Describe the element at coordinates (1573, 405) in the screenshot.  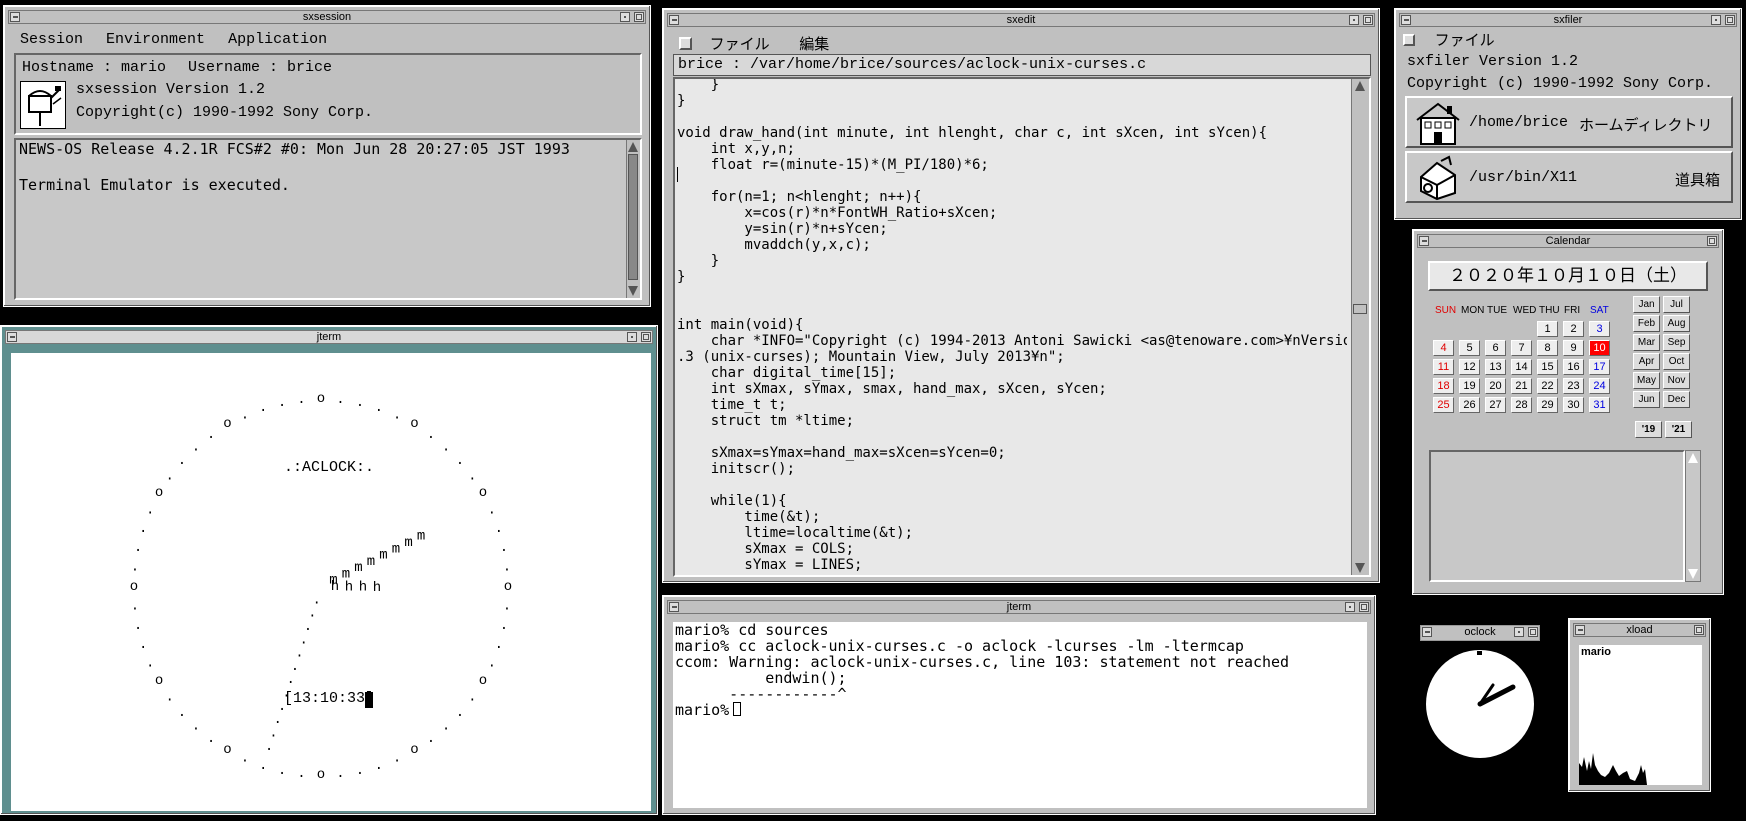
I see `calendar-day: 30` at that location.